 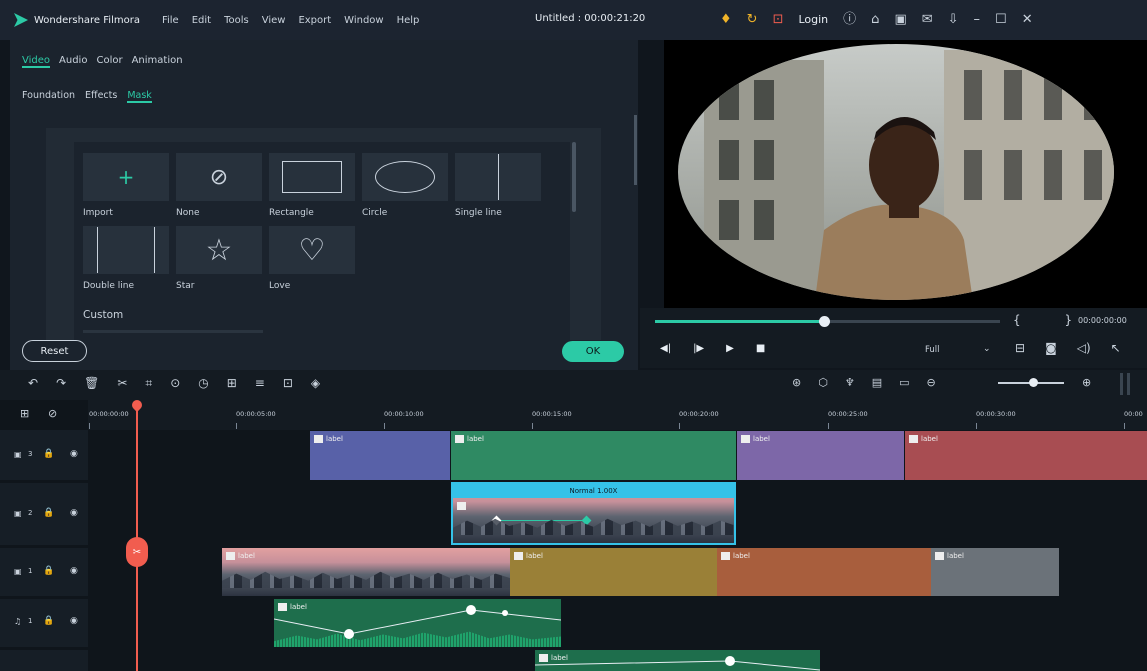 What do you see at coordinates (232, 383) in the screenshot?
I see `color-icon: ⊞` at bounding box center [232, 383].